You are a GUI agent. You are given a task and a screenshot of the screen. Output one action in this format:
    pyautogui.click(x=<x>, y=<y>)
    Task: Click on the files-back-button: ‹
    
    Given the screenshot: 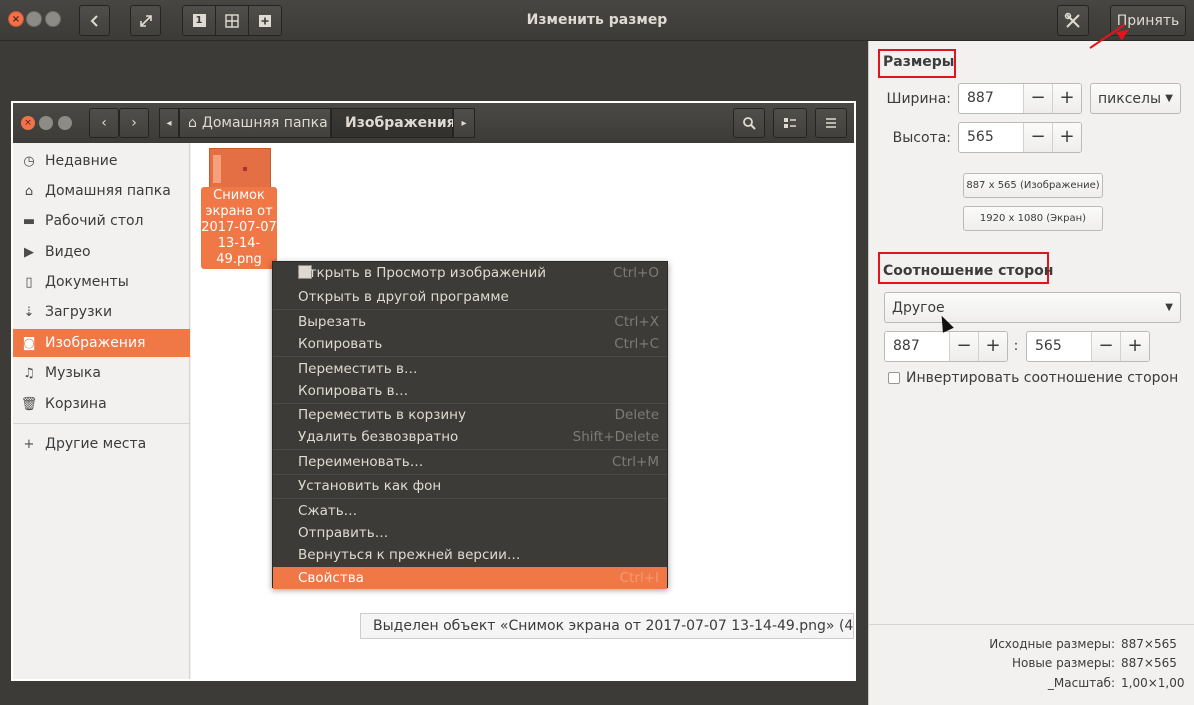 What is the action you would take?
    pyautogui.click(x=104, y=123)
    